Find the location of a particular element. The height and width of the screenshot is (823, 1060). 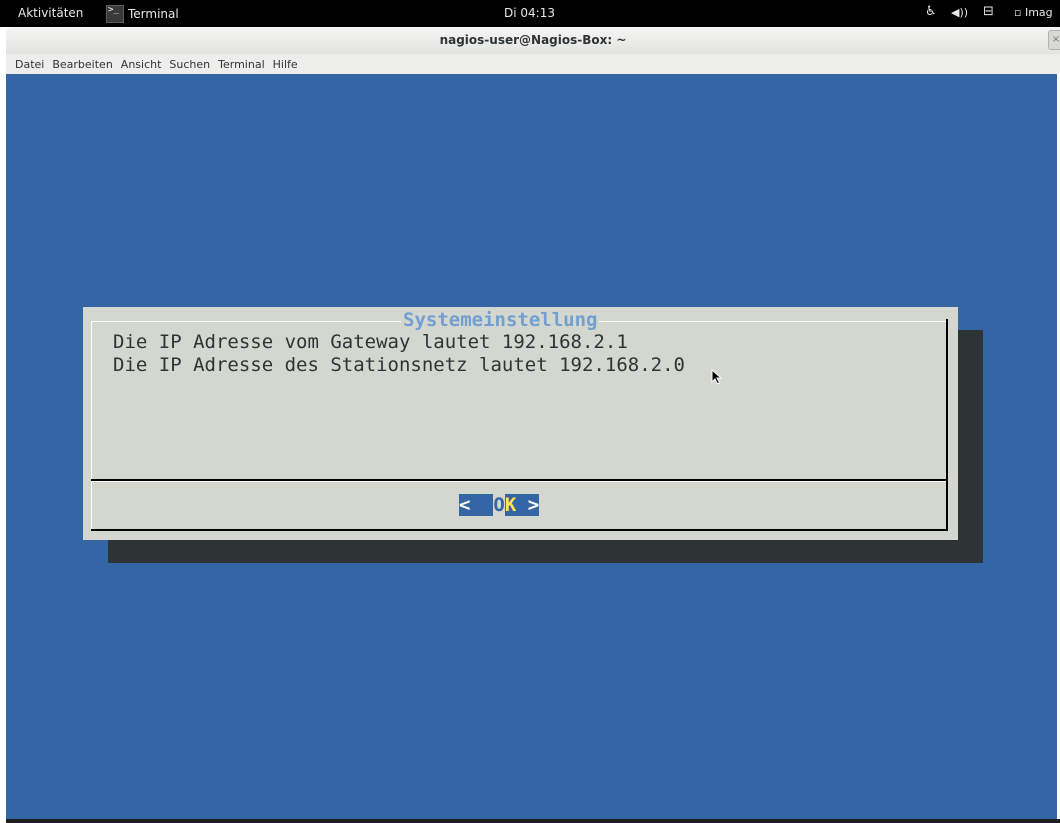

network-icon: ⊟ is located at coordinates (988, 11).